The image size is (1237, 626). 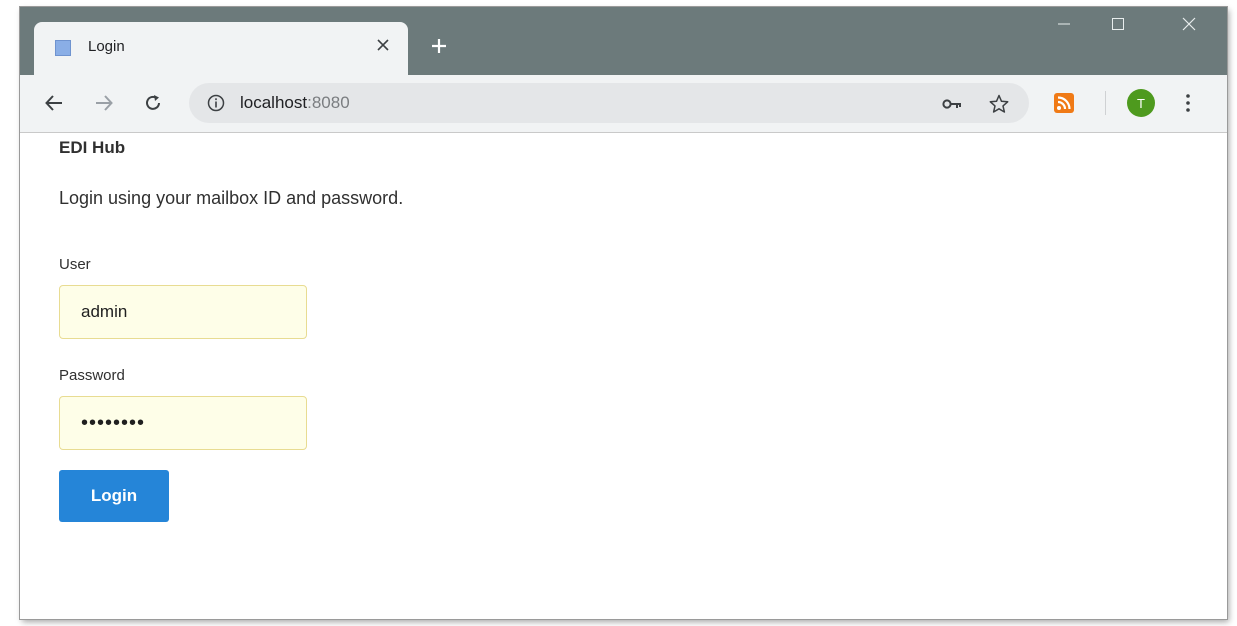 What do you see at coordinates (999, 104) in the screenshot?
I see `star-icon` at bounding box center [999, 104].